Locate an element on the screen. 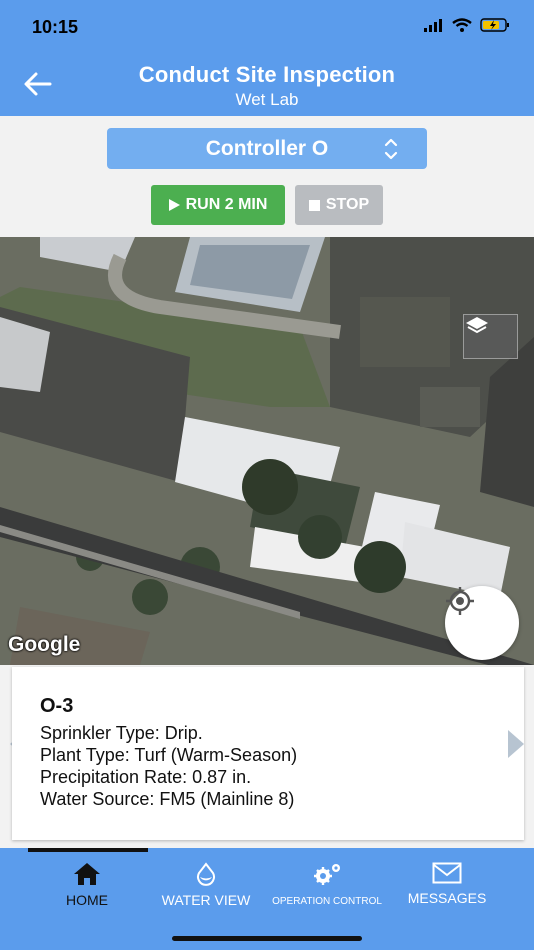  status-time: 10:15 is located at coordinates (55, 27).